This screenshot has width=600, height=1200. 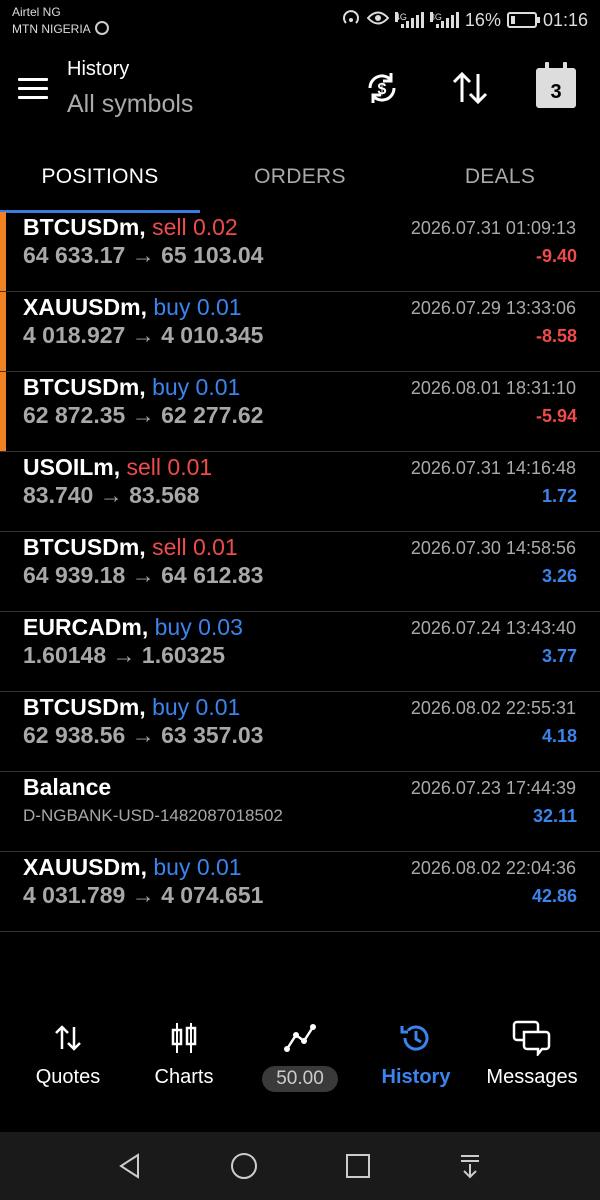 What do you see at coordinates (86, 627) in the screenshot?
I see `symbol-label: EURCADm,` at bounding box center [86, 627].